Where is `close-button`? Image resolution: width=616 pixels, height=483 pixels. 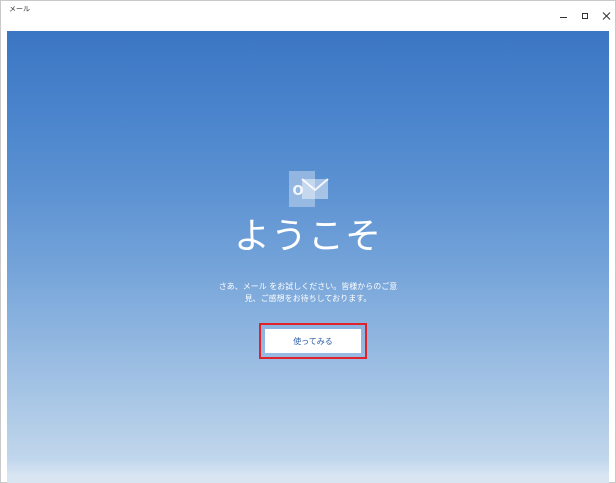 close-button is located at coordinates (605, 16).